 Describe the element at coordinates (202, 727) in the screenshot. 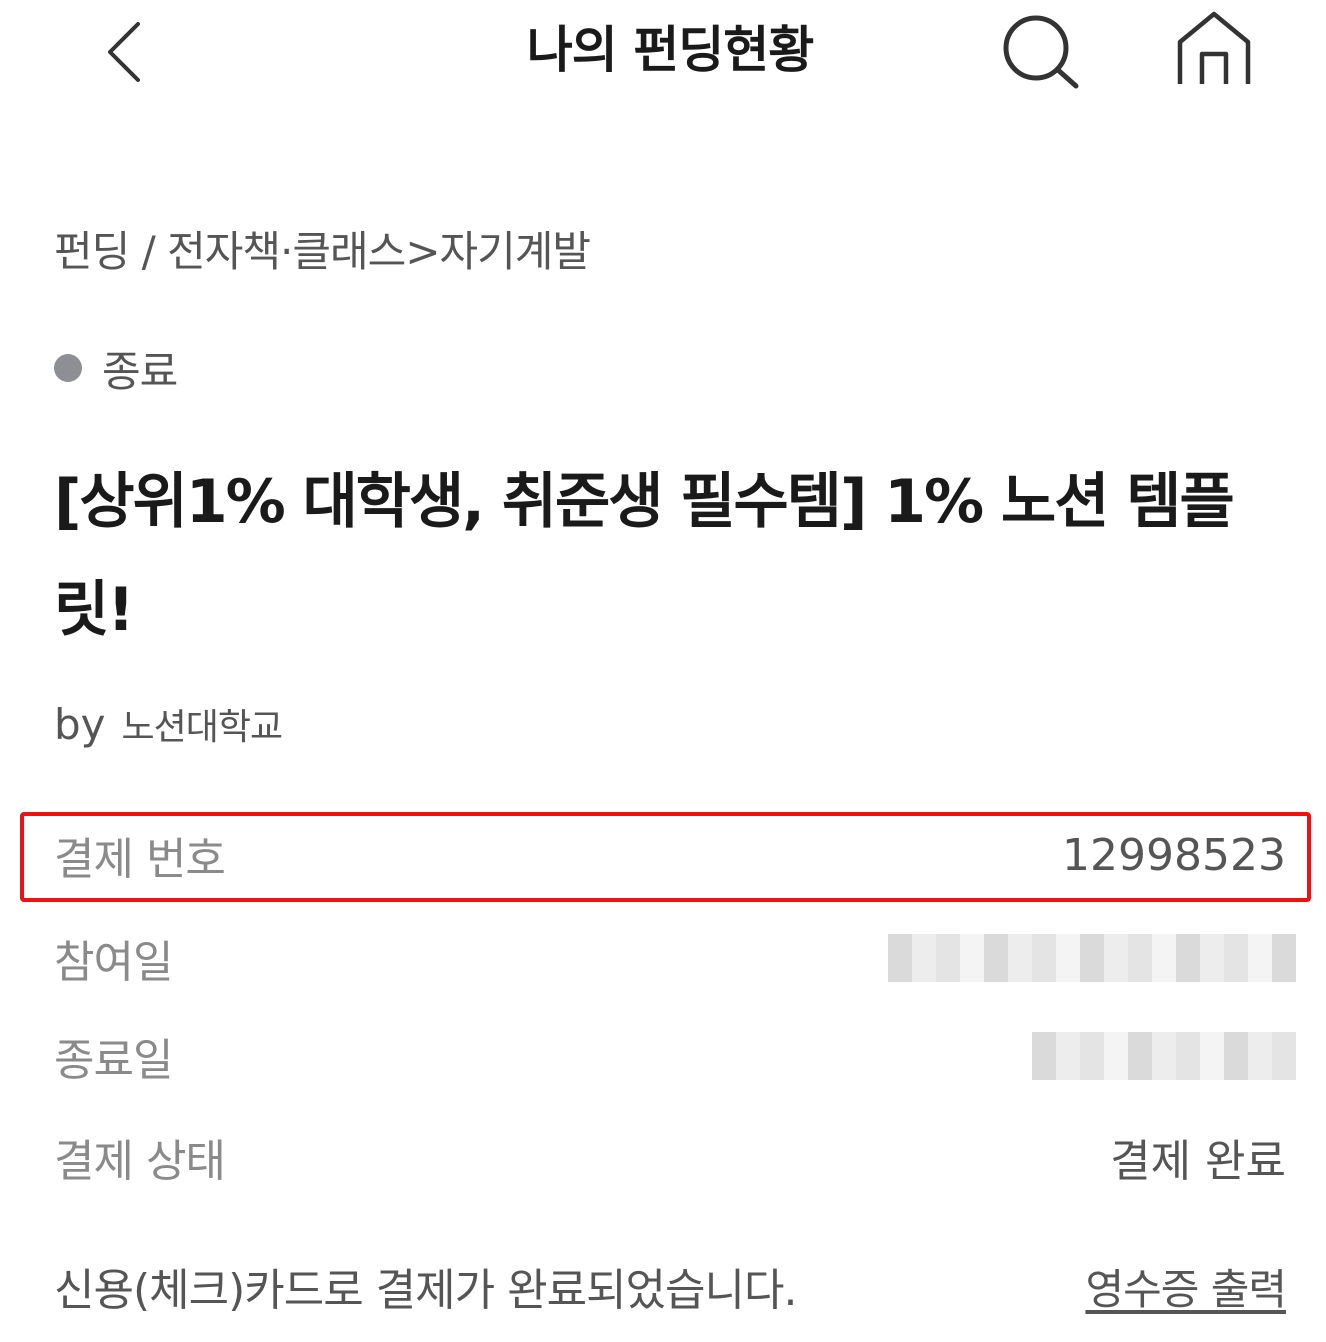

I see `author-name: 노션대학교` at that location.